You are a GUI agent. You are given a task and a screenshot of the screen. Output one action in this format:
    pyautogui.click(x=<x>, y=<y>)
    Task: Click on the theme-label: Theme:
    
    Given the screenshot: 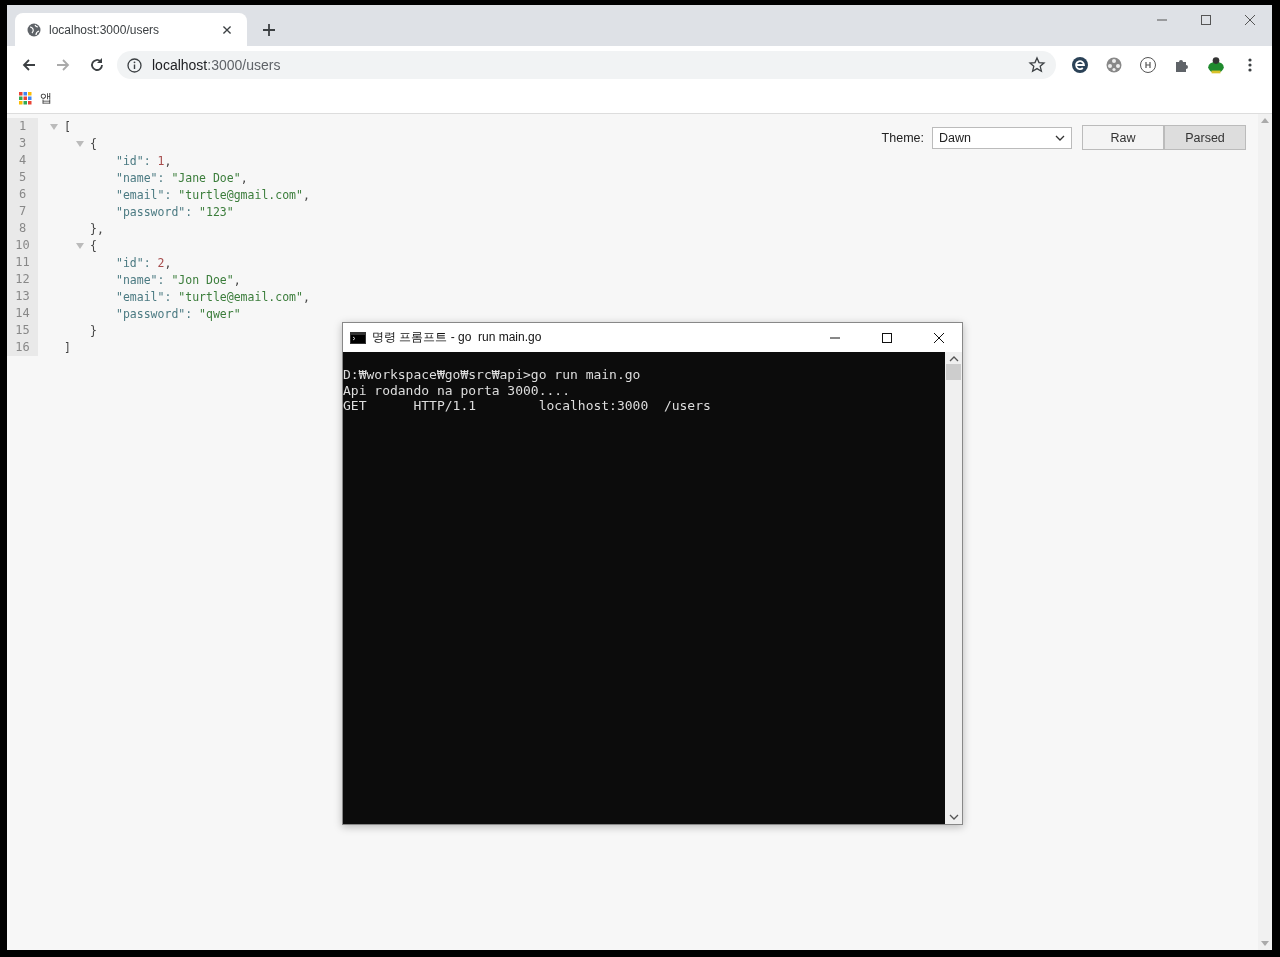 What is the action you would take?
    pyautogui.click(x=902, y=137)
    